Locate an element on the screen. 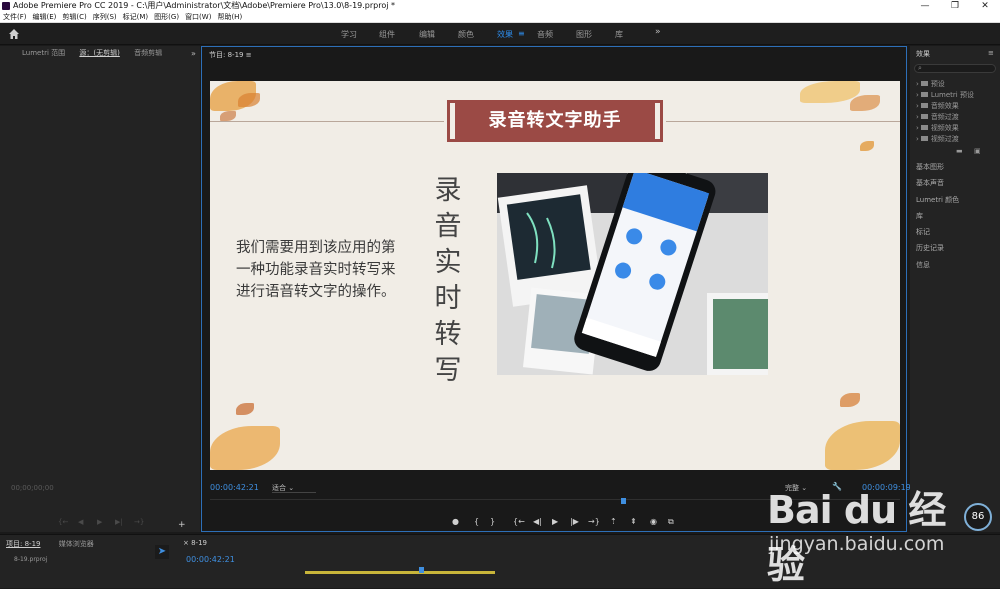 Image resolution: width=1000 pixels, height=589 pixels. panel-libraries: 库 is located at coordinates (919, 216).